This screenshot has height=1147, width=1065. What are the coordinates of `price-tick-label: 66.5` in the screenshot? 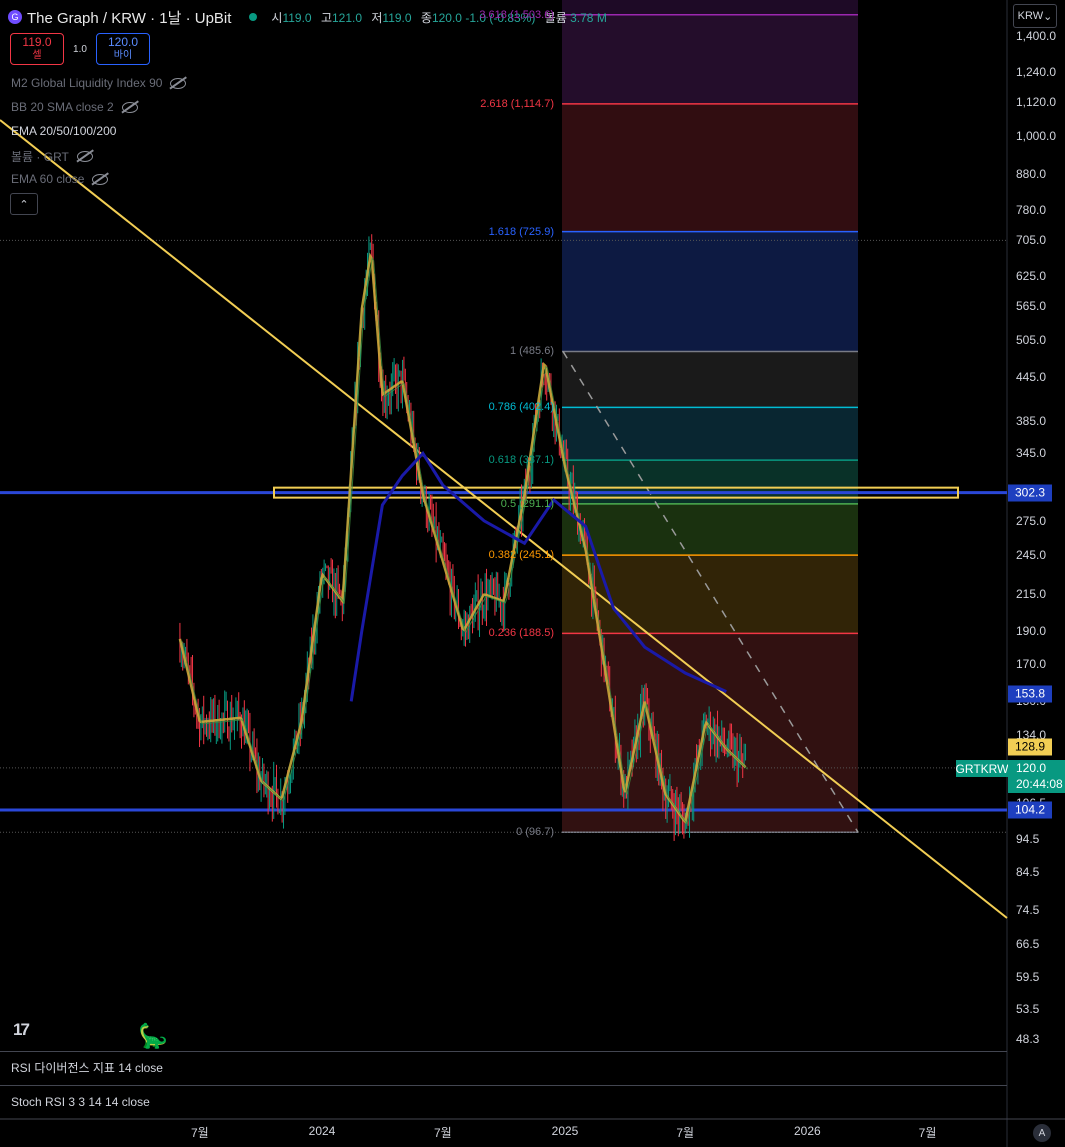 It's located at (1028, 943).